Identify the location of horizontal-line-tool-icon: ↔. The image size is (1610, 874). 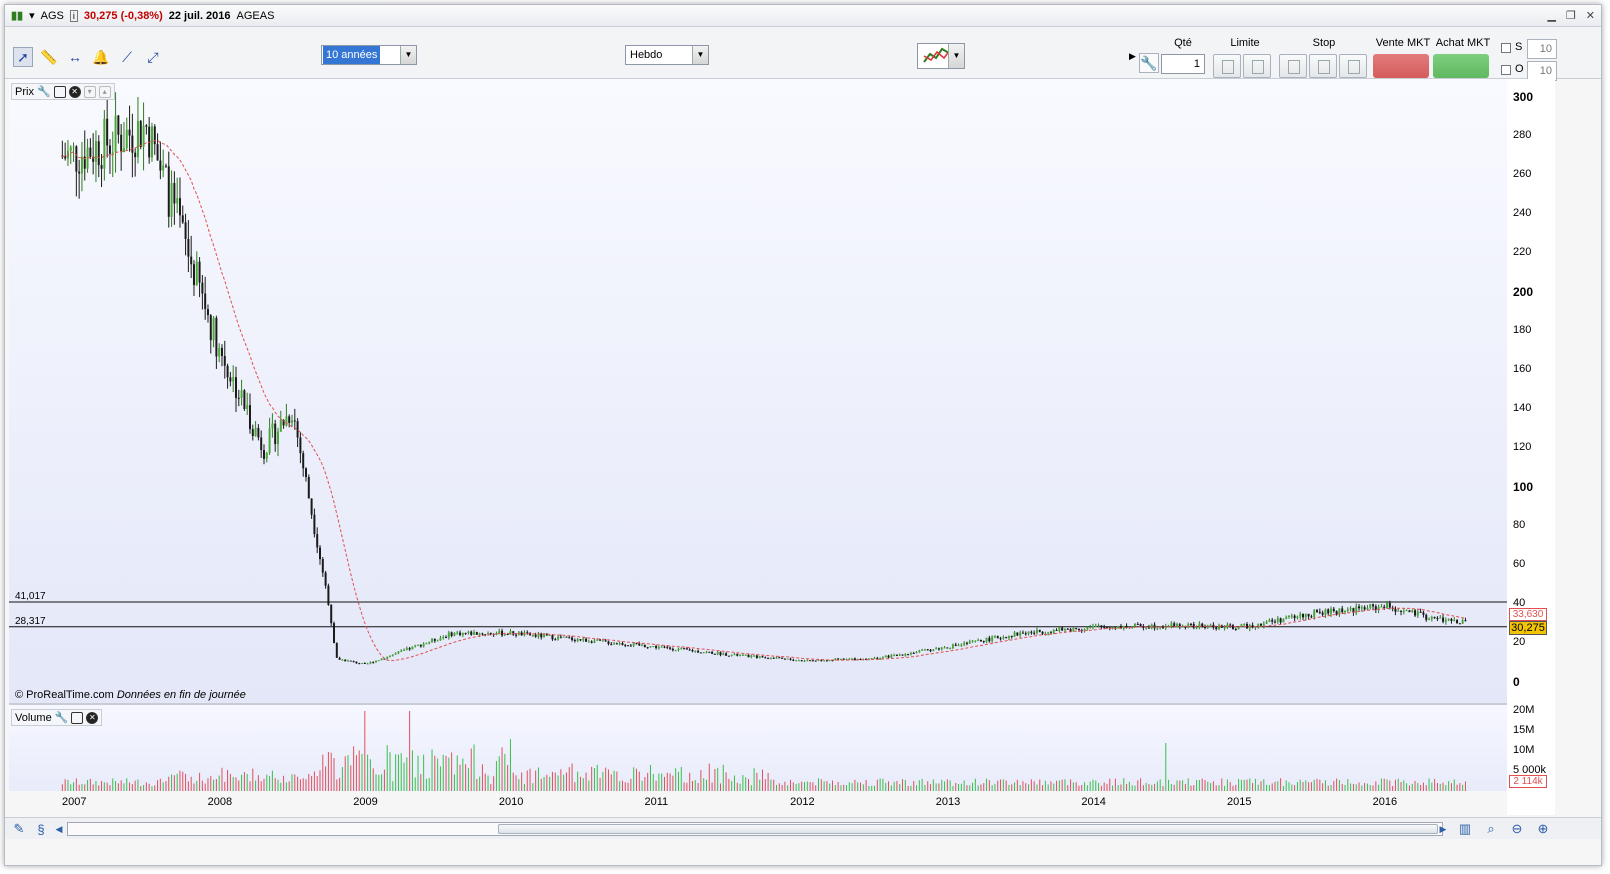
(75, 57).